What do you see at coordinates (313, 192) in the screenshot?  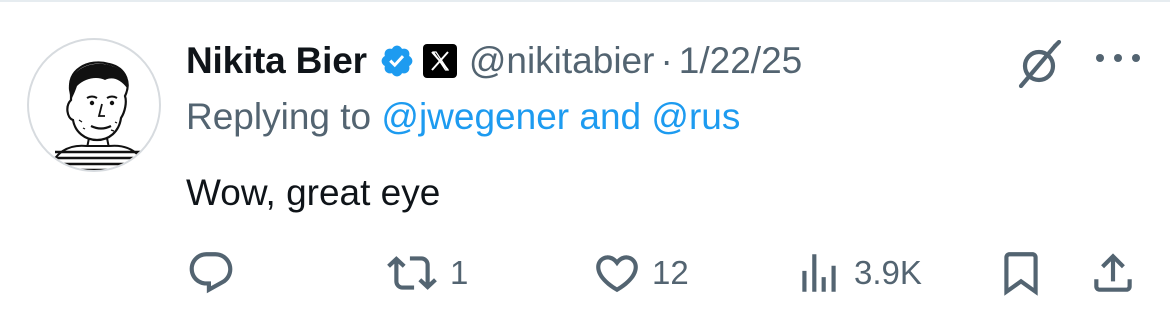 I see `tweet-text: Wow, great eye` at bounding box center [313, 192].